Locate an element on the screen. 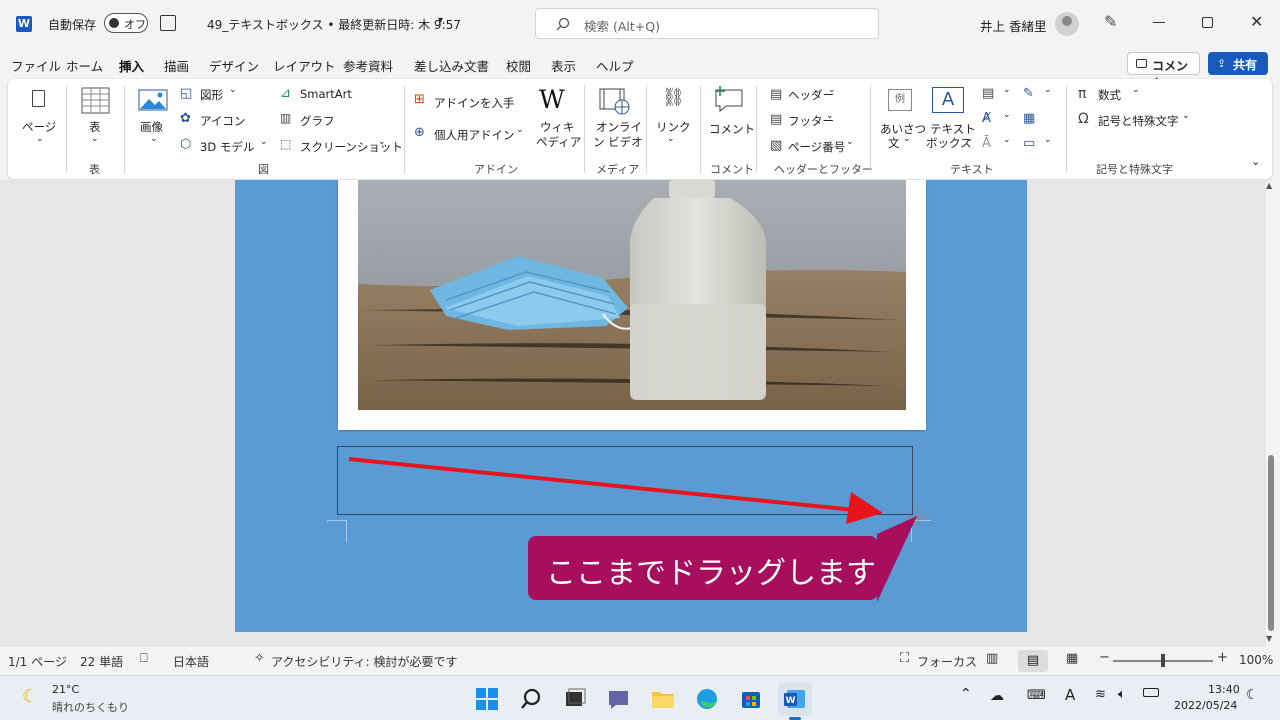 The width and height of the screenshot is (1280, 720). shapes-icon: ◱ is located at coordinates (186, 93).